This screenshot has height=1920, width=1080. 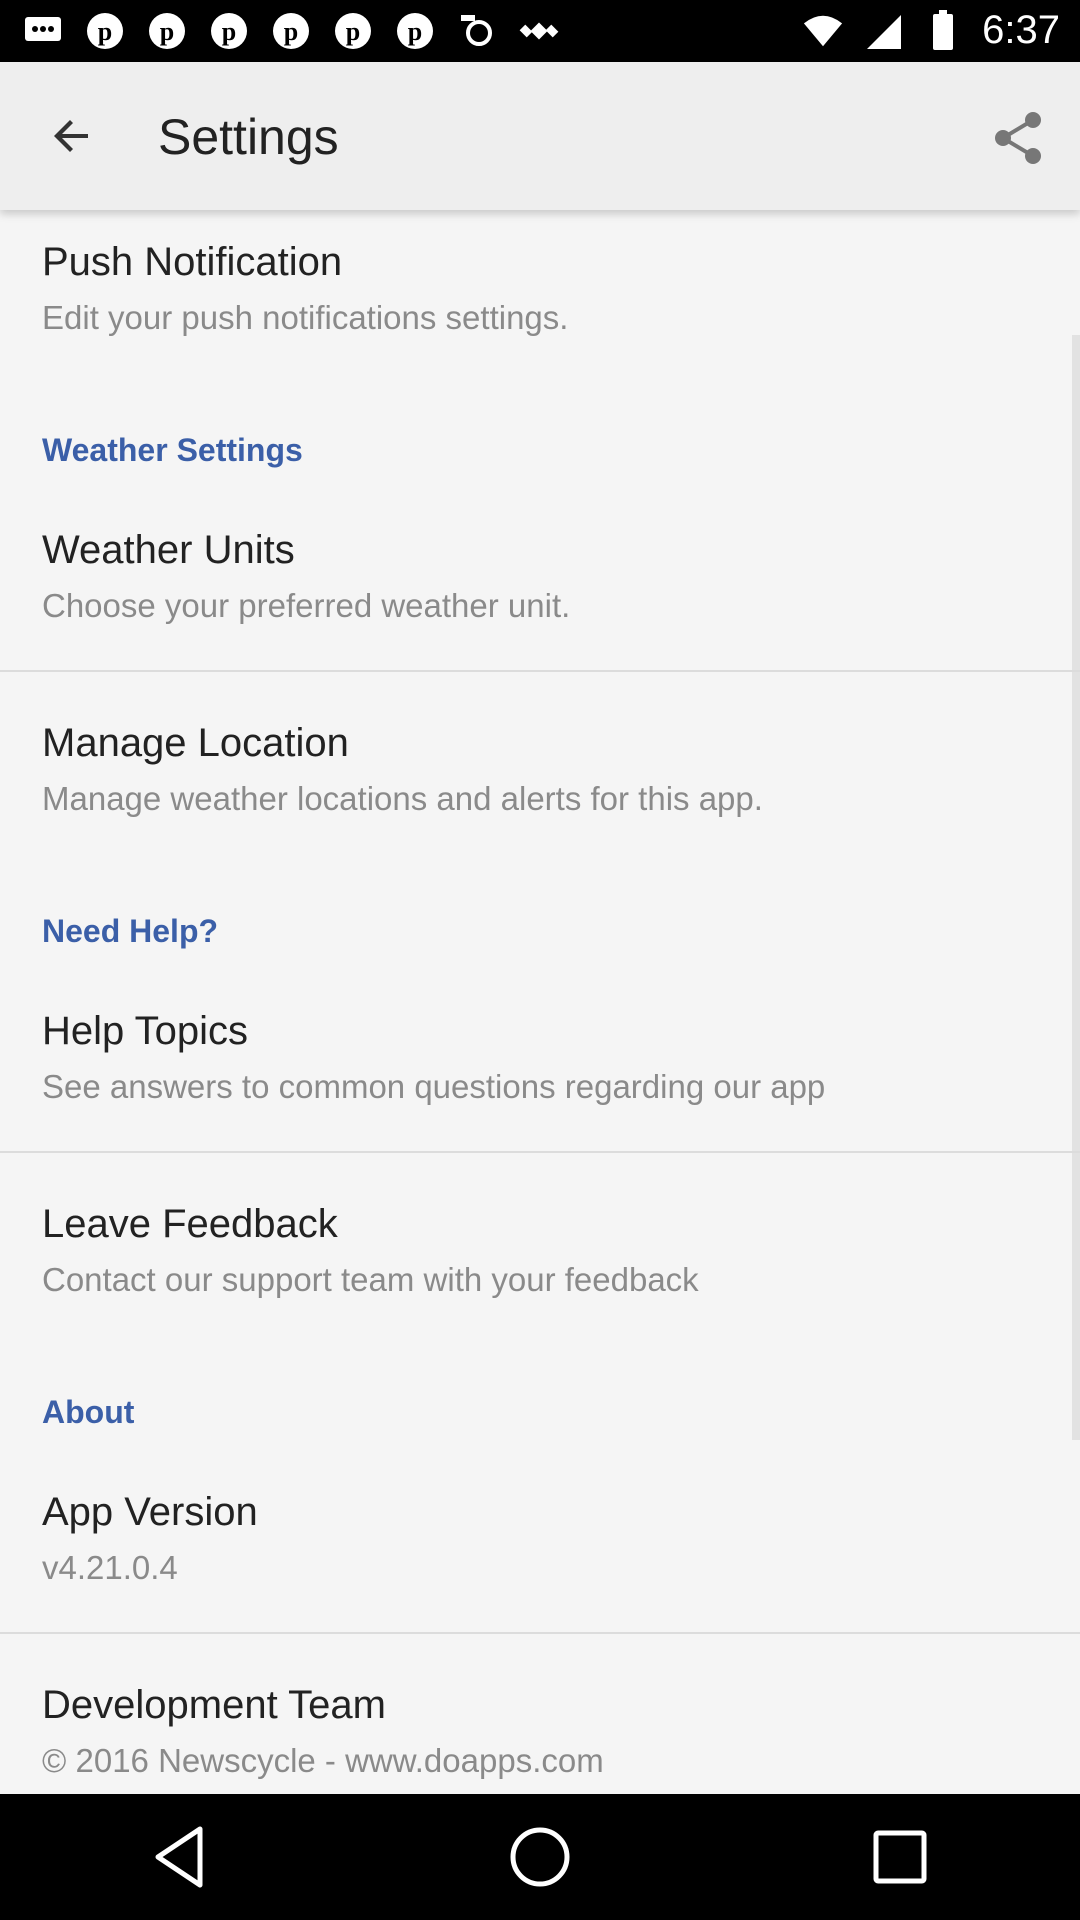 I want to click on fake-gps-icon, so click(x=477, y=31).